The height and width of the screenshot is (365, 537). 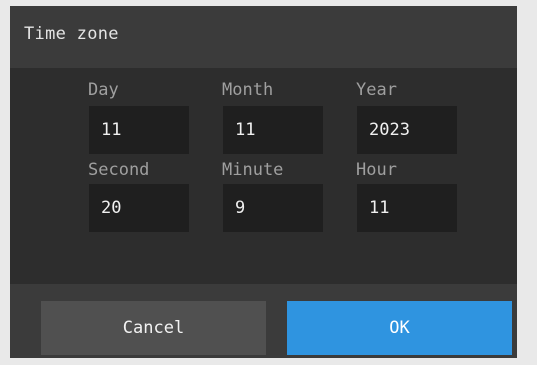 I want to click on second-label: Second, so click(x=119, y=170).